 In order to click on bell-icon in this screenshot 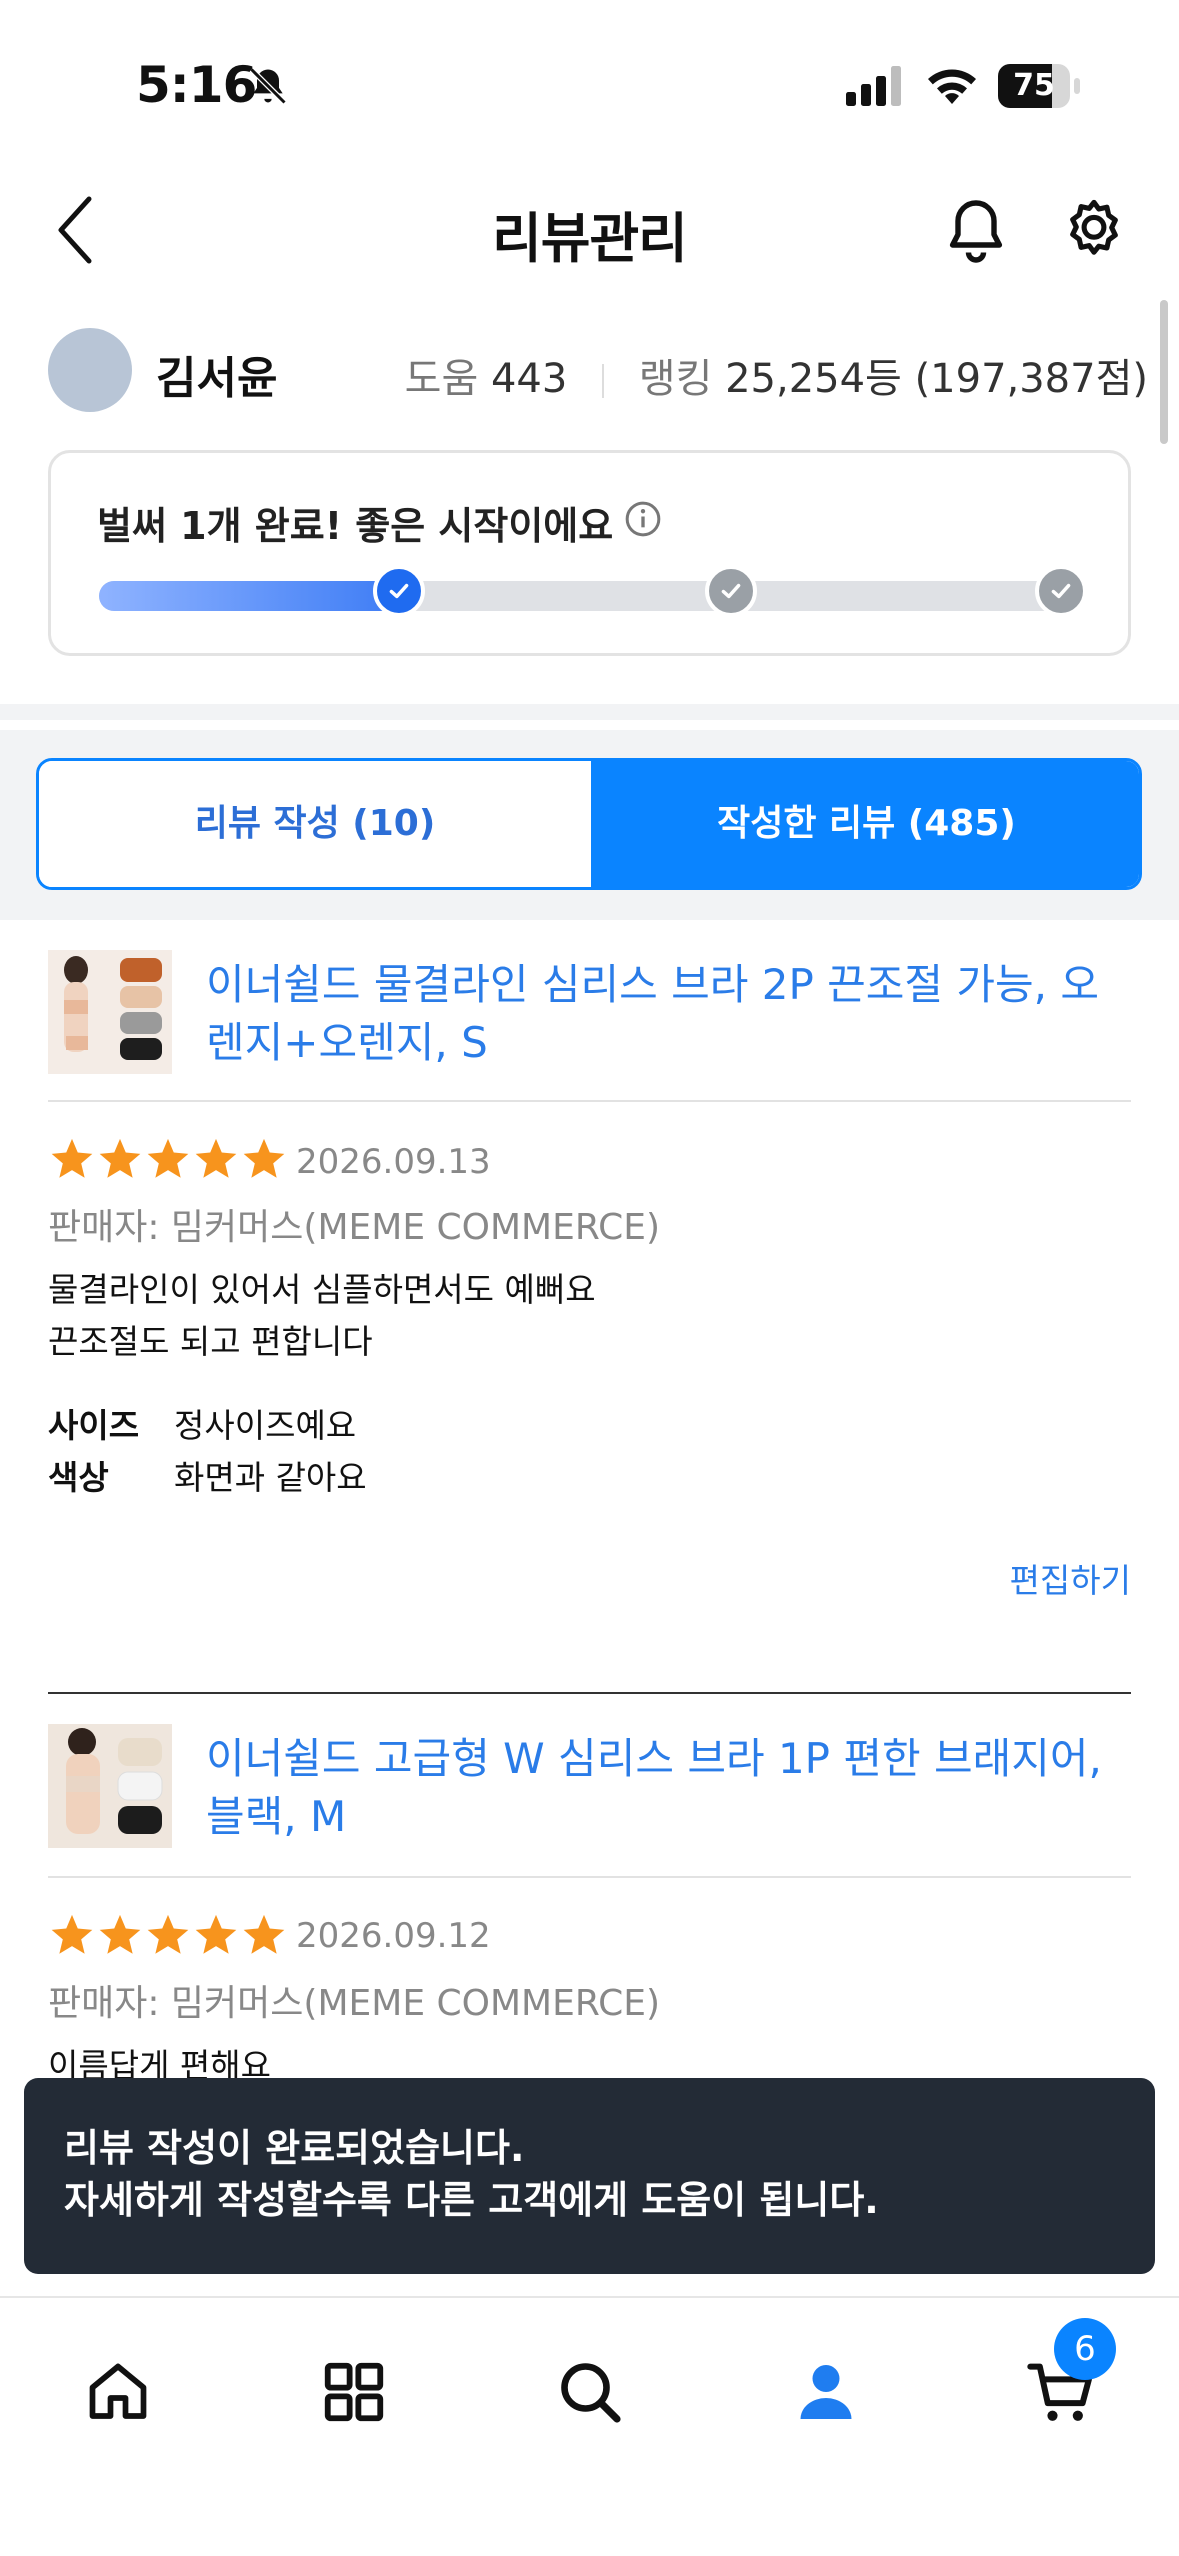, I will do `click(976, 230)`.